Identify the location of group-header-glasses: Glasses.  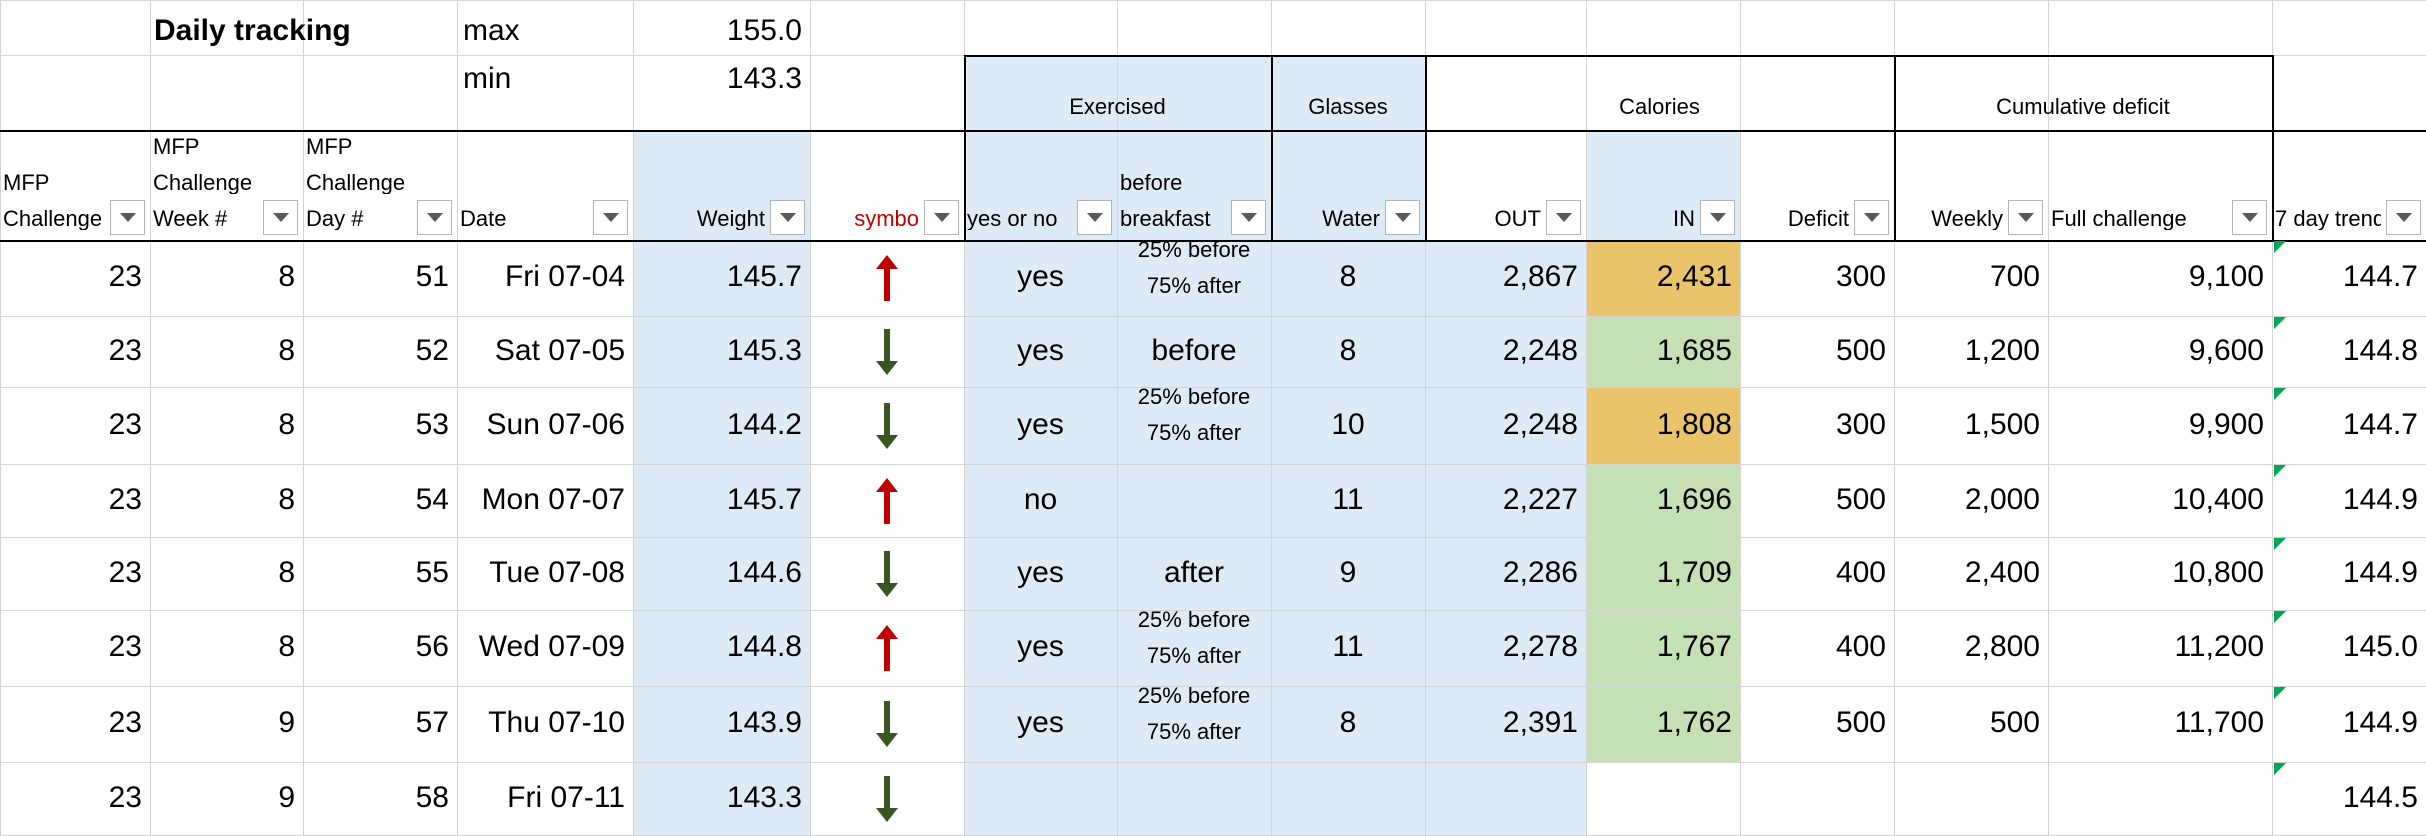
(1348, 106).